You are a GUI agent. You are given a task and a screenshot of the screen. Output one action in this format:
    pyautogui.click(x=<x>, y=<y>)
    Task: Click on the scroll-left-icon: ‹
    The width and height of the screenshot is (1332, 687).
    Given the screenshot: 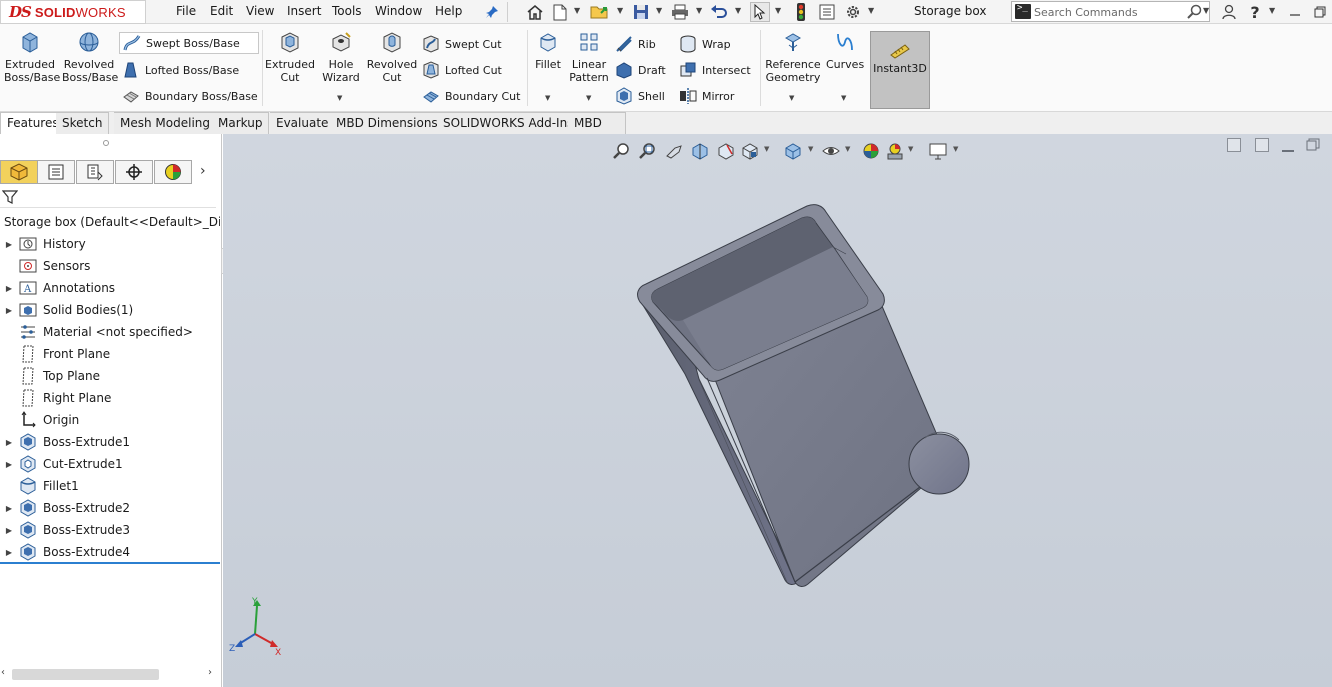 What is the action you would take?
    pyautogui.click(x=3, y=672)
    